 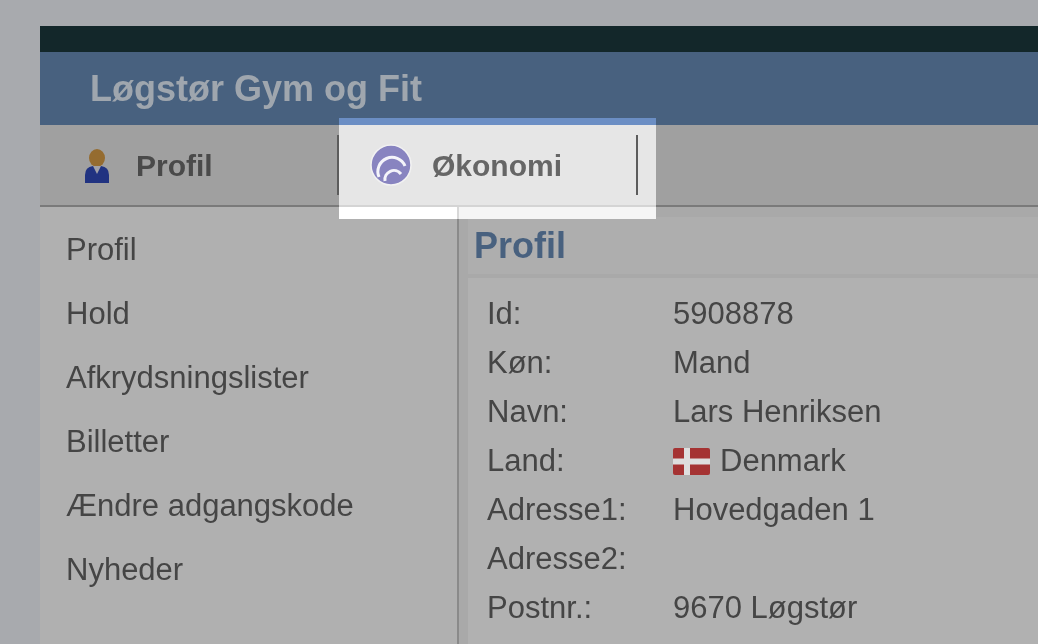 I want to click on field-value: Hovedgaden 1, so click(x=774, y=510).